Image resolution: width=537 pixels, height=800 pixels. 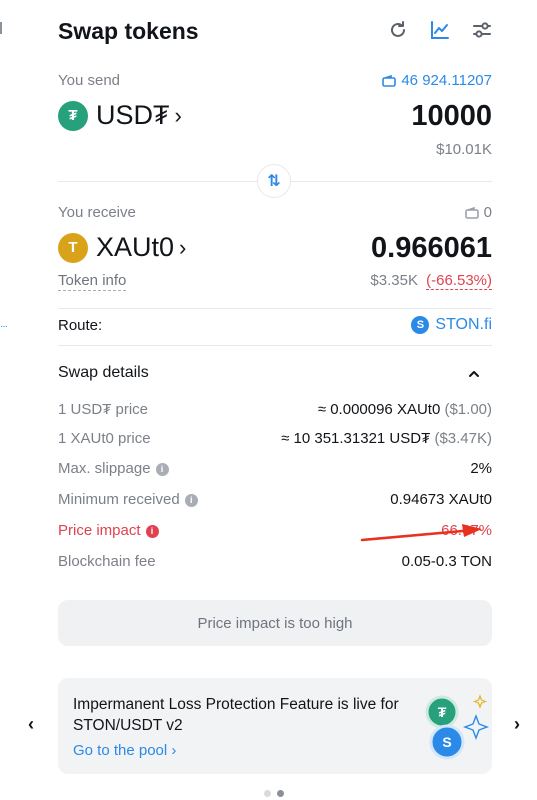 What do you see at coordinates (440, 30) in the screenshot?
I see `chart-icon` at bounding box center [440, 30].